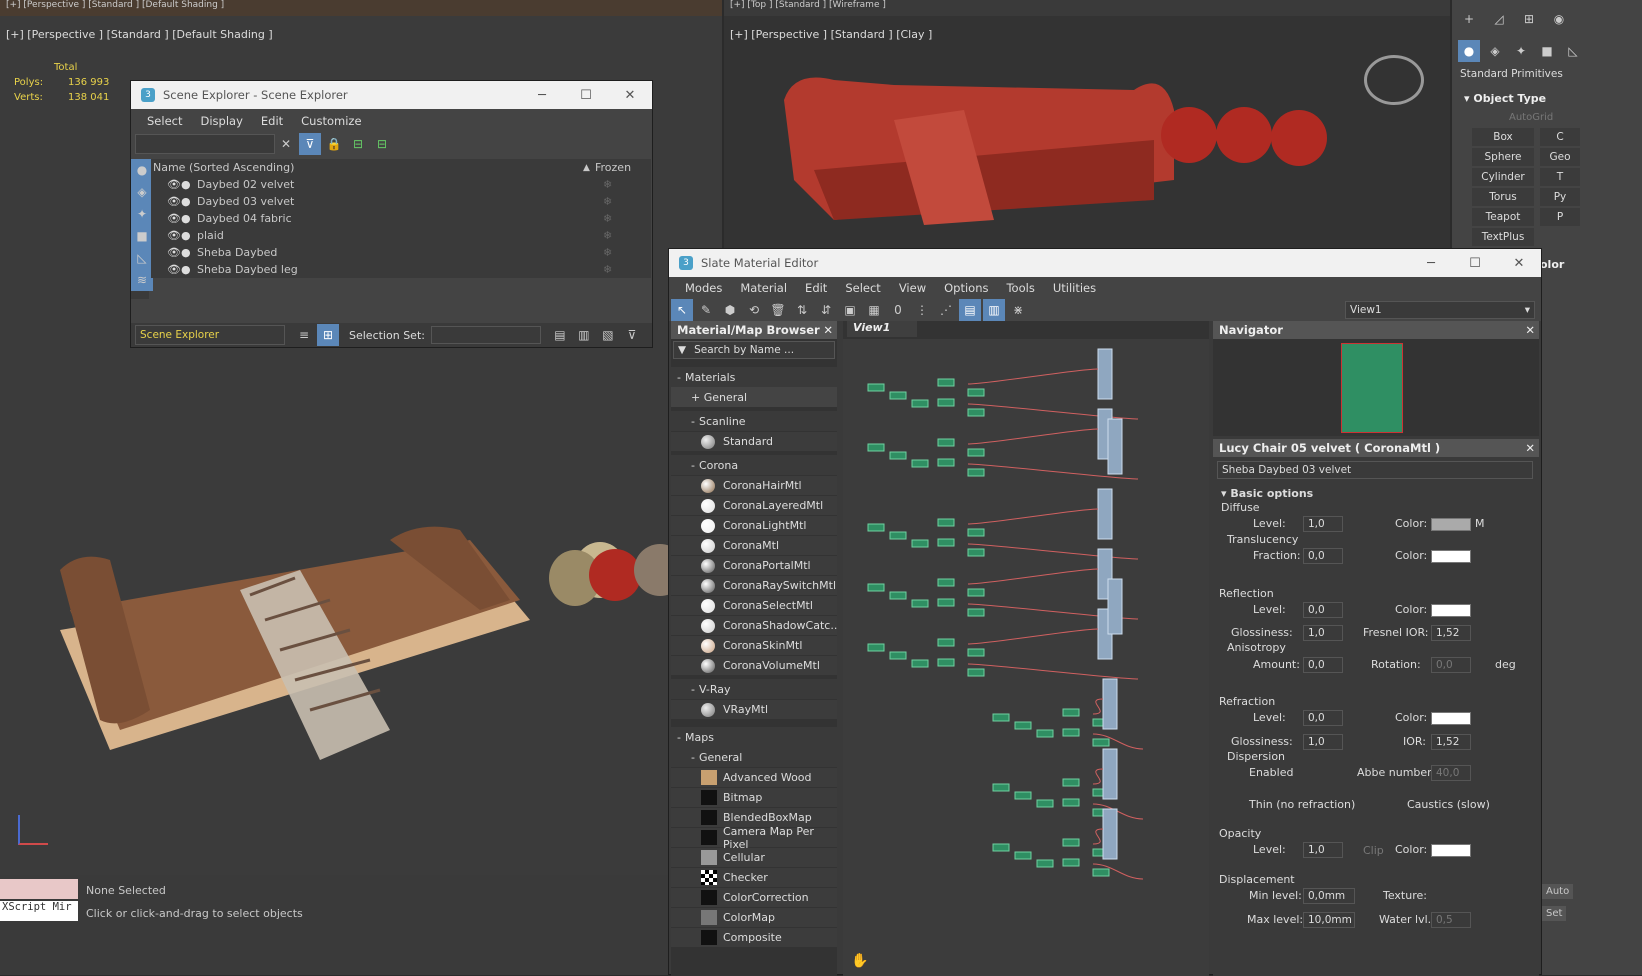  I want to click on filter-spacewarps-icon: ≋, so click(142, 280).